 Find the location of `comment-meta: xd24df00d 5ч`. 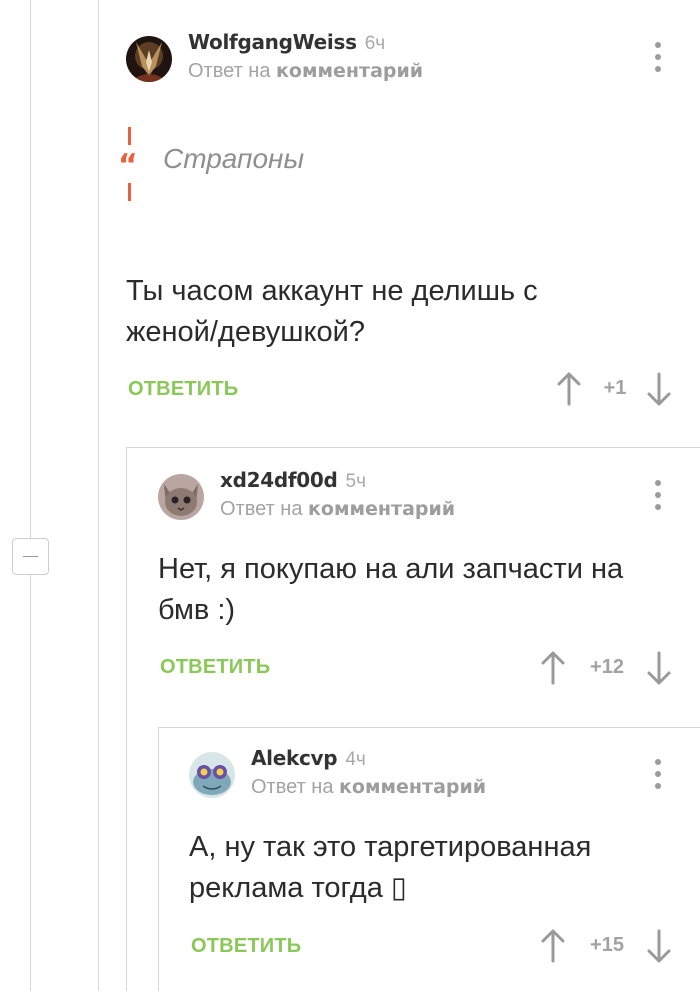

comment-meta: xd24df00d 5ч is located at coordinates (293, 480).